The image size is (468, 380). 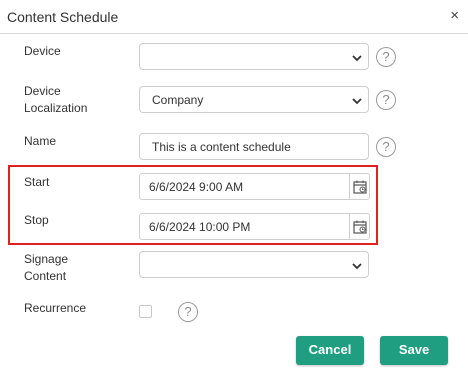 I want to click on device-label: Device, so click(x=42, y=51).